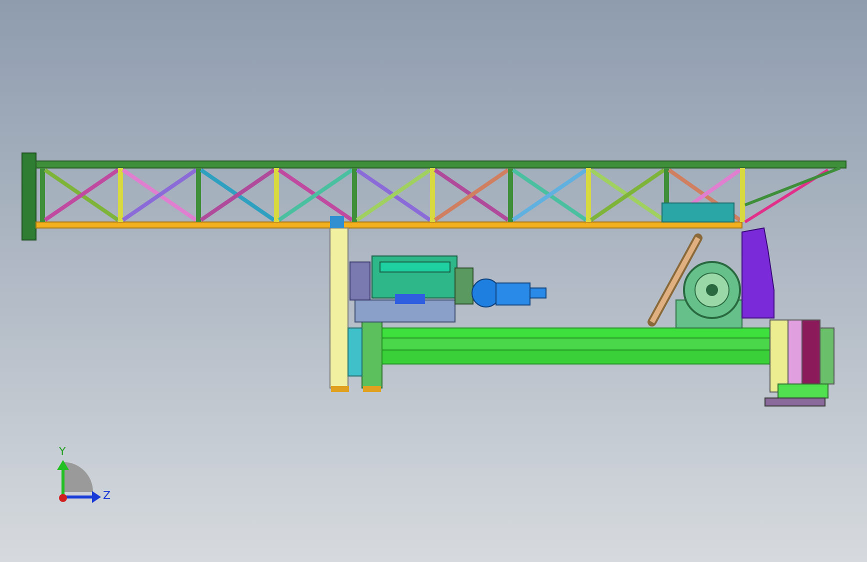  Describe the element at coordinates (62, 451) in the screenshot. I see `y-axis-label: Y` at that location.